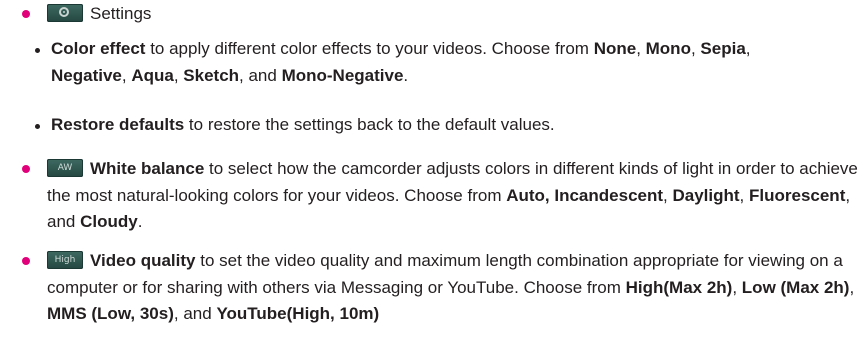 The height and width of the screenshot is (343, 867). What do you see at coordinates (795, 287) in the screenshot?
I see `option: Low (Max 2h)` at bounding box center [795, 287].